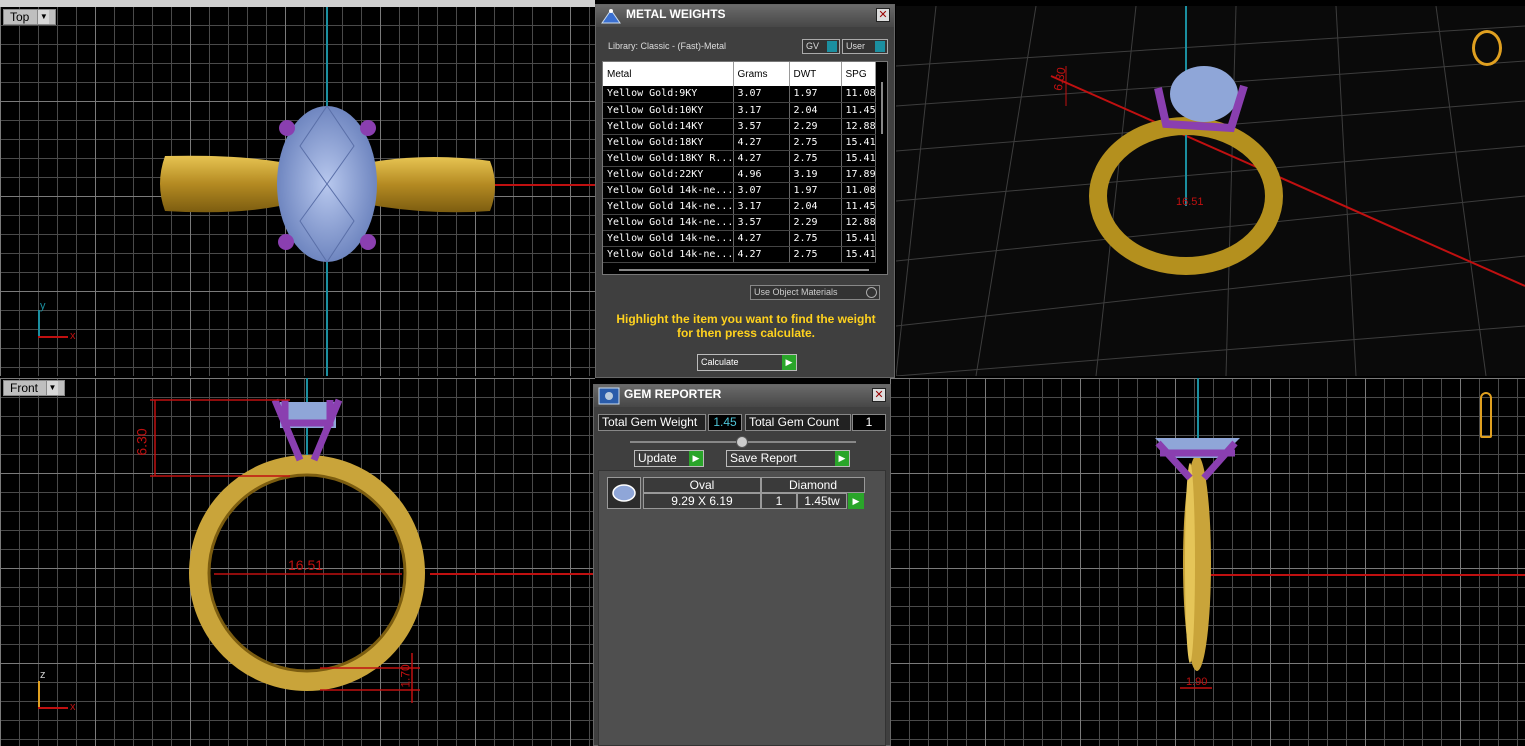 The image size is (1525, 746). What do you see at coordinates (745, 16) in the screenshot?
I see `metal-weights-titlebar: METAL WEIGHTS` at bounding box center [745, 16].